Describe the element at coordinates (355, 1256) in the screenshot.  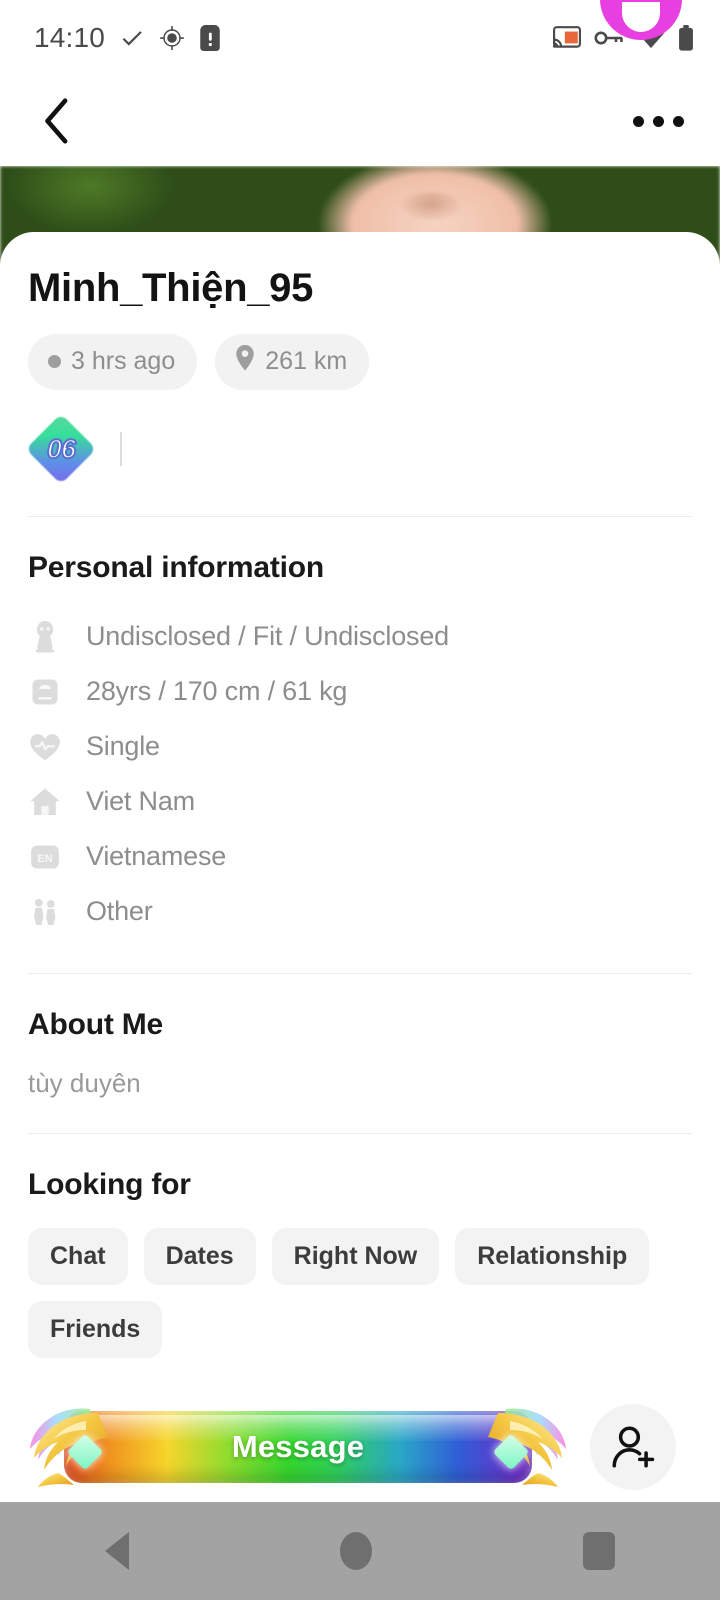
I see `chip-right-now: Right Now` at that location.